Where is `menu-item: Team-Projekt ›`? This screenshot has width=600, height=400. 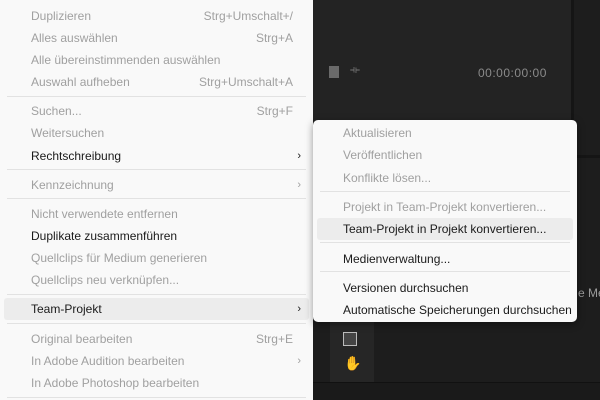
menu-item: Team-Projekt › is located at coordinates (156, 309).